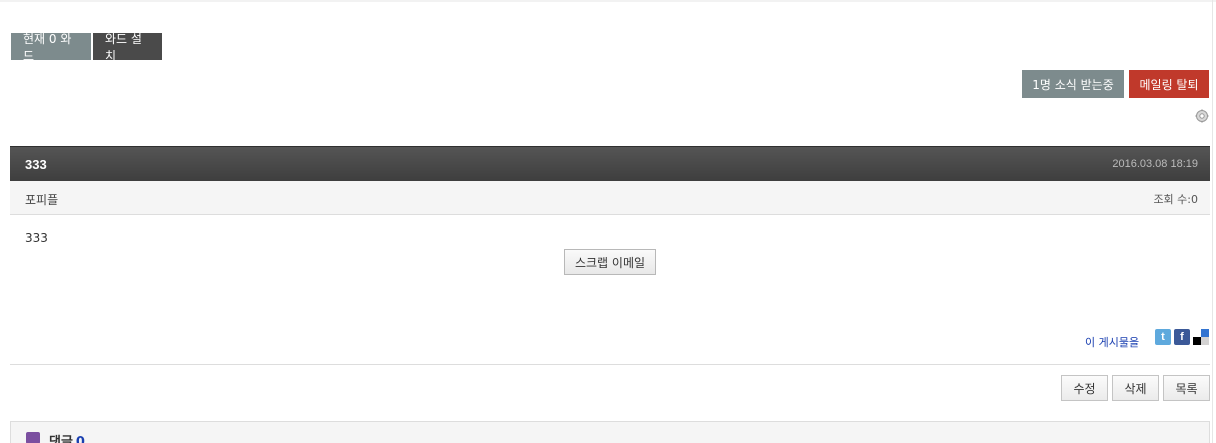 The image size is (1216, 443). Describe the element at coordinates (33, 437) in the screenshot. I see `comment-icon` at that location.